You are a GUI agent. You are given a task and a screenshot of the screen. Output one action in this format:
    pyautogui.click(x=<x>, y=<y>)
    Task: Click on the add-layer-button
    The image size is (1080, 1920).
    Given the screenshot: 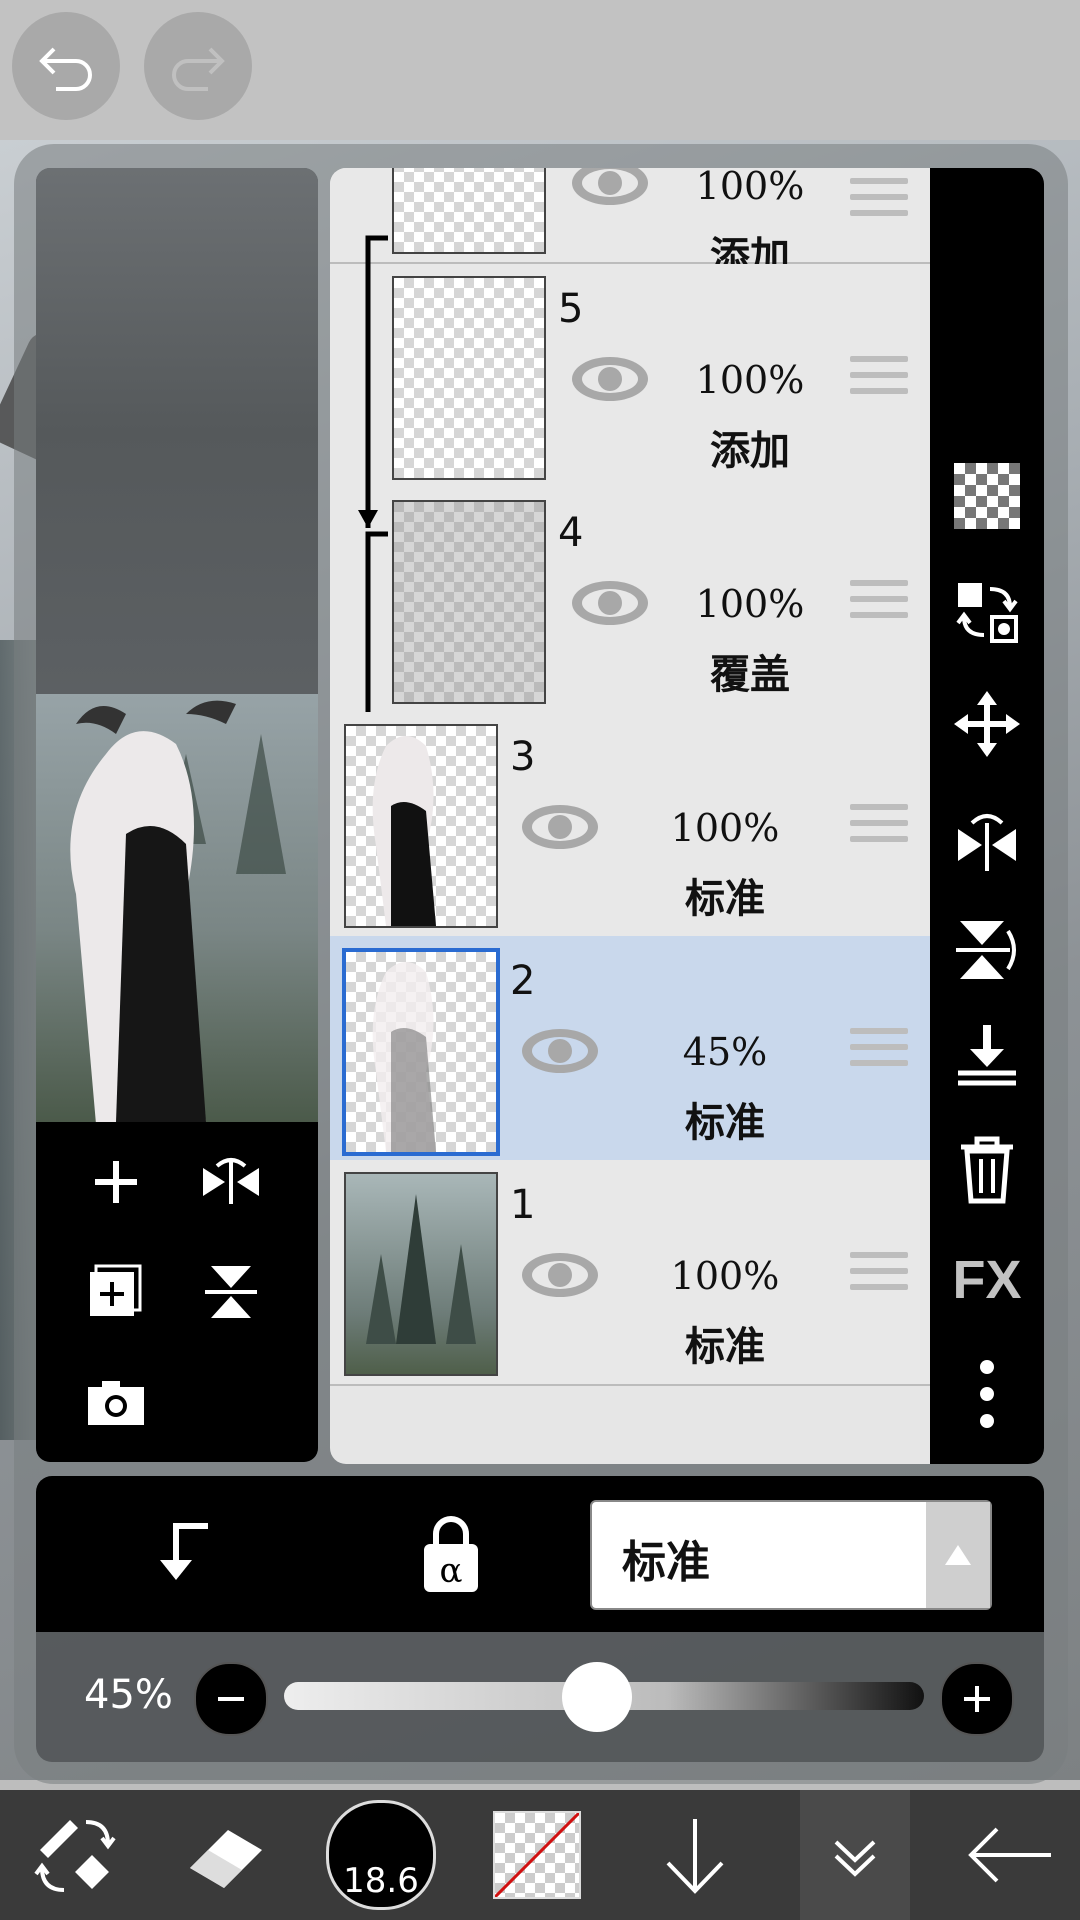 What is the action you would take?
    pyautogui.click(x=116, y=1182)
    